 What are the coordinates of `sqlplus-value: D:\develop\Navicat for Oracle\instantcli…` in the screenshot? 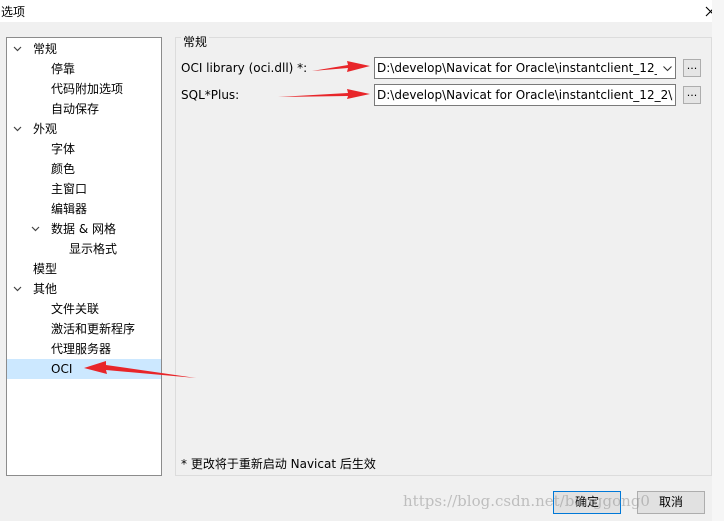 It's located at (525, 95).